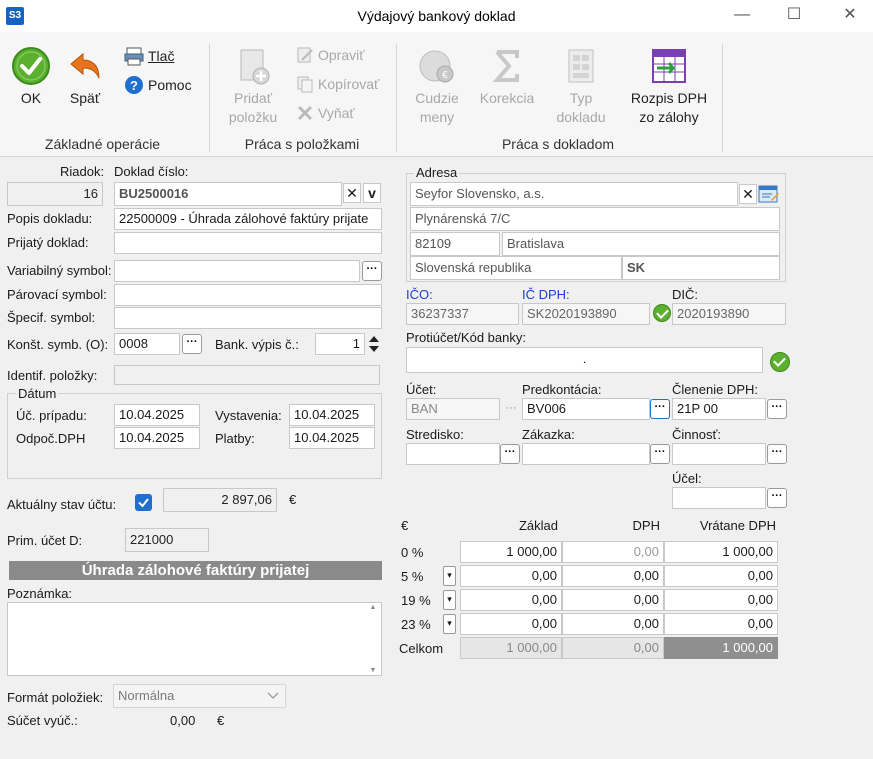 This screenshot has width=873, height=759. Describe the element at coordinates (584, 360) in the screenshot. I see `counter-account-field: .` at that location.